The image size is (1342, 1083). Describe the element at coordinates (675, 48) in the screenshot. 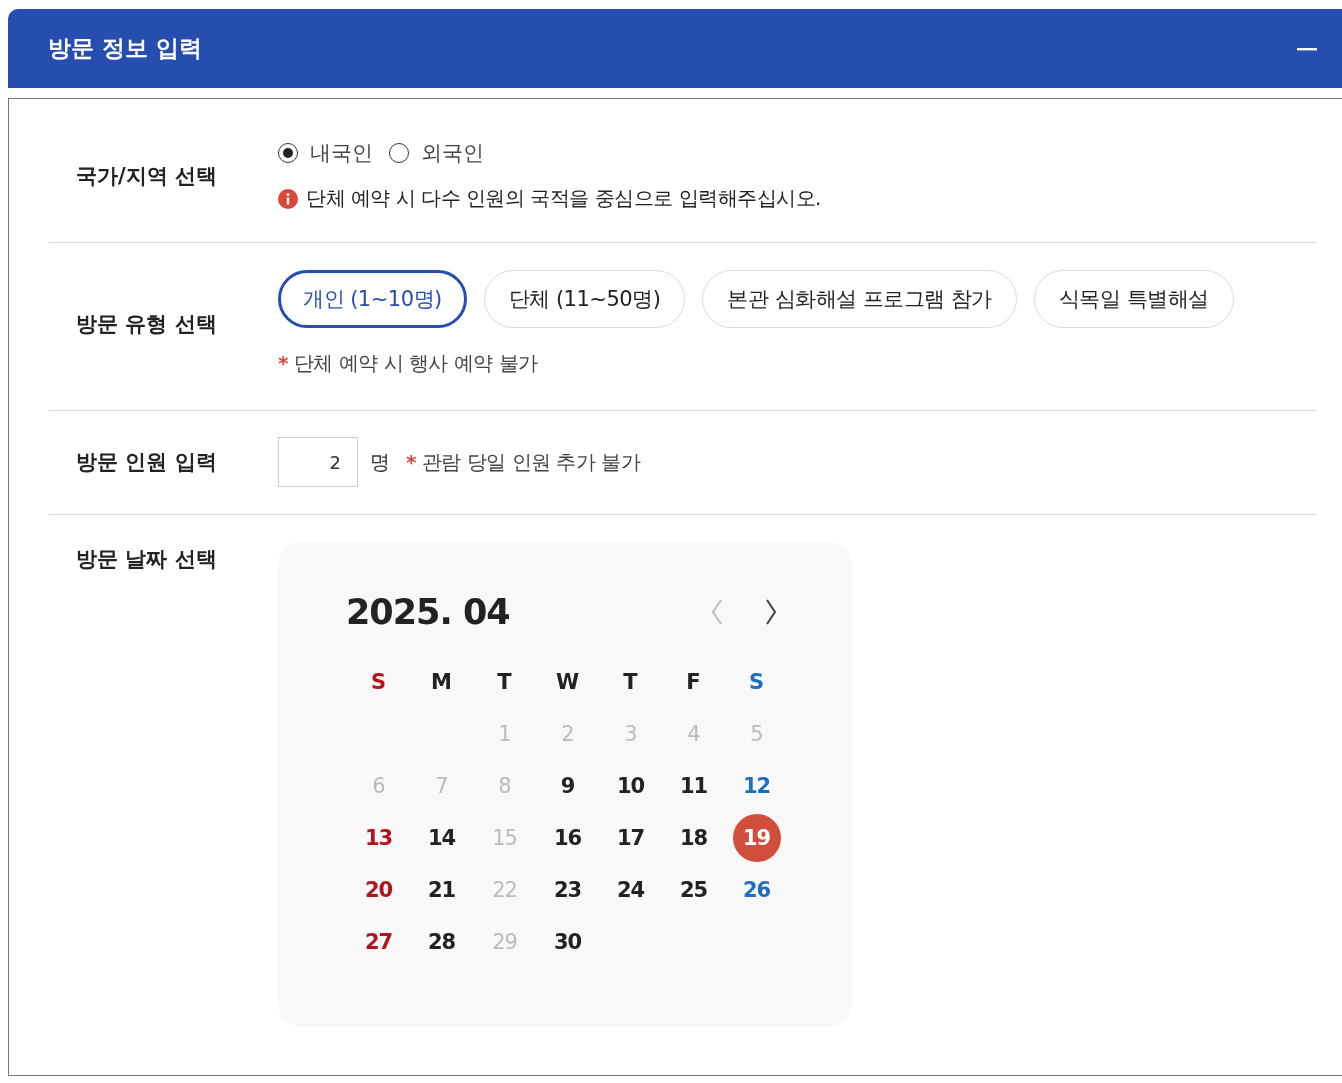

I see `panel-header: 방문 정보 입력` at that location.